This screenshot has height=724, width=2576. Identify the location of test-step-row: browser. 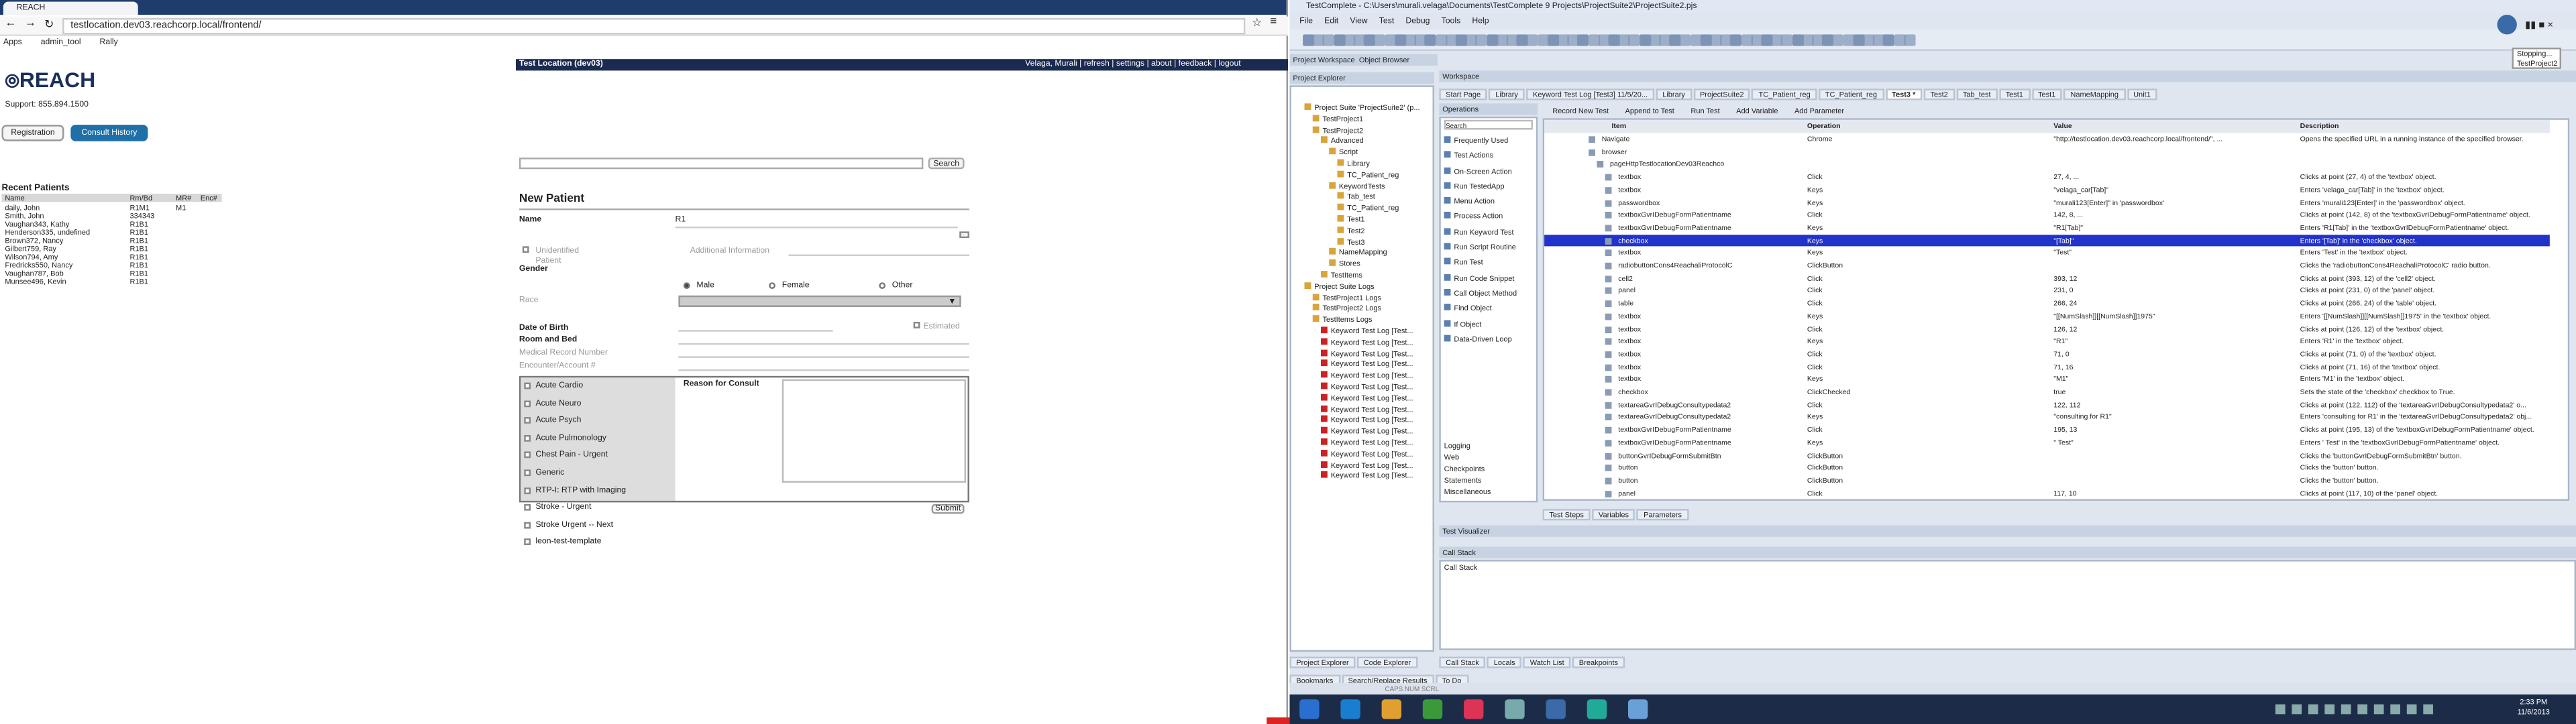
(2047, 151).